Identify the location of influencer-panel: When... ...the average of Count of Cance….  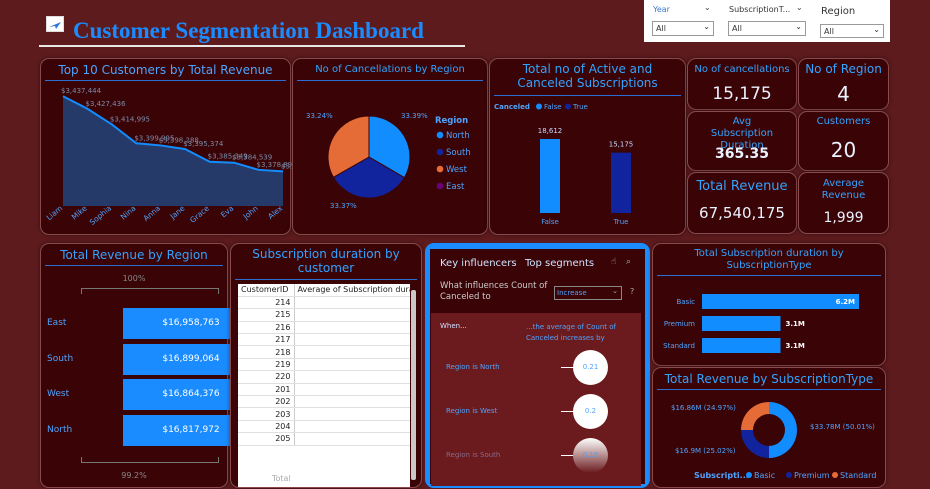
(536, 399).